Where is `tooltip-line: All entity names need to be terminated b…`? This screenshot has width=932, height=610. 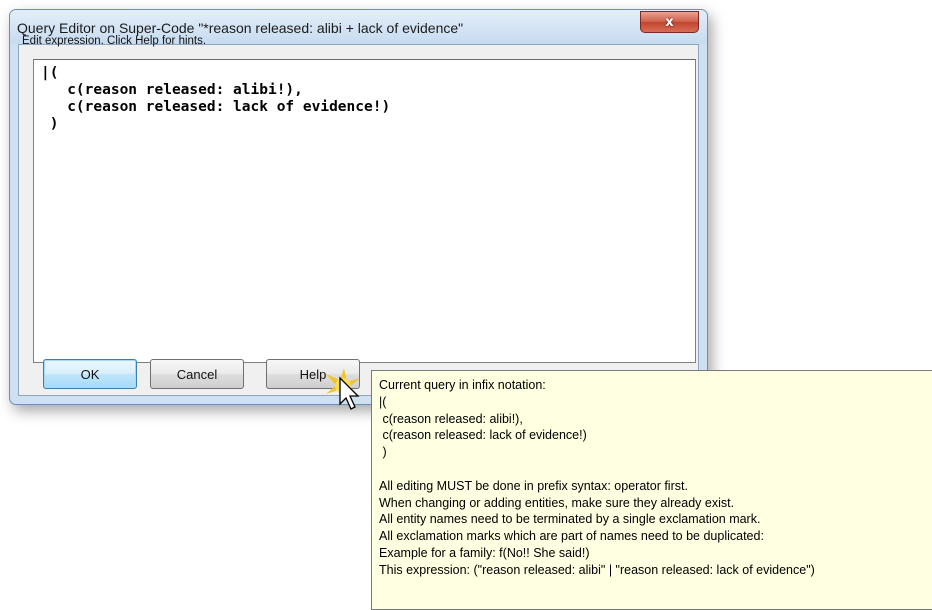 tooltip-line: All entity names need to be terminated b… is located at coordinates (570, 519).